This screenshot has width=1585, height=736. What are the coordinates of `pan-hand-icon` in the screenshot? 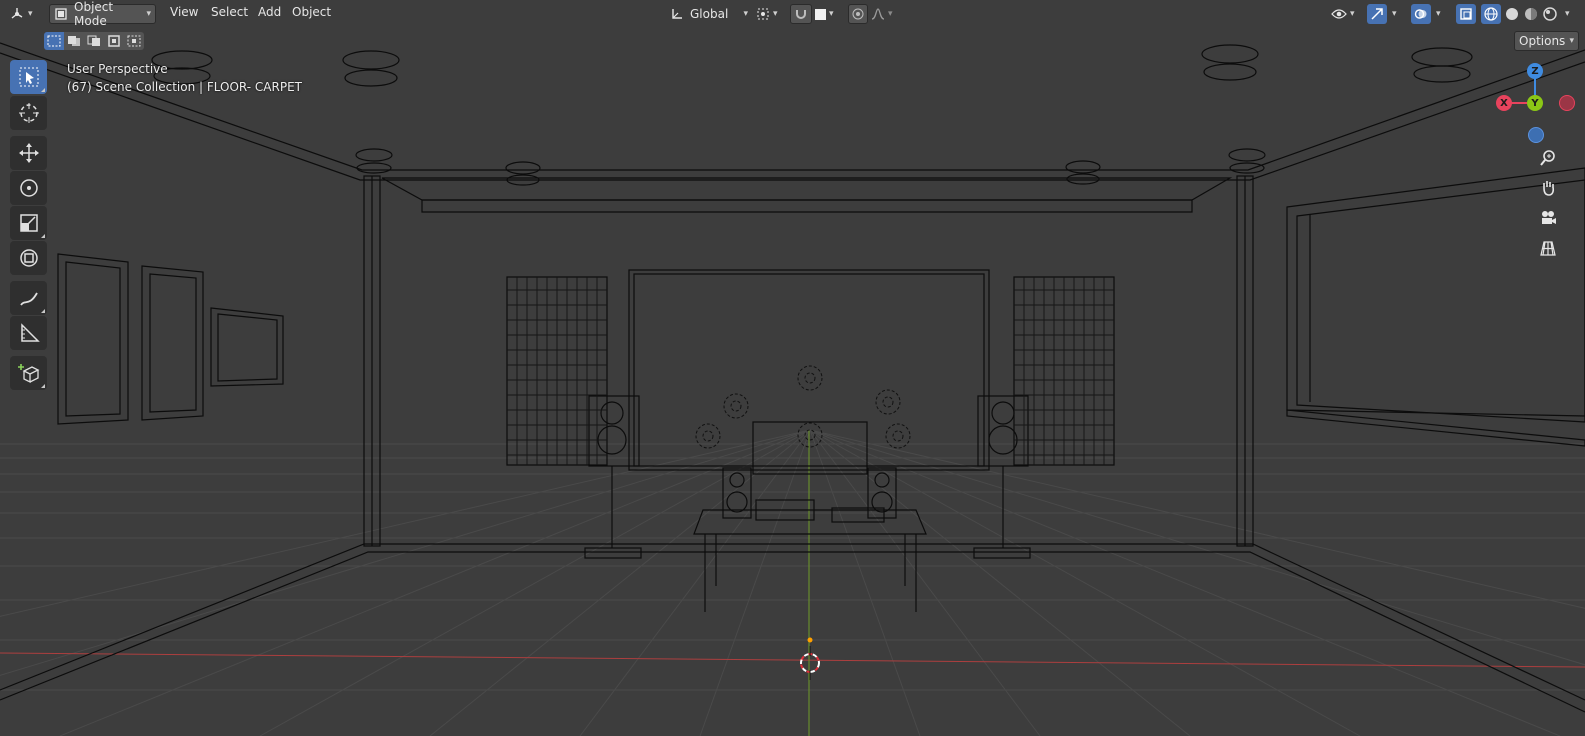 It's located at (1548, 188).